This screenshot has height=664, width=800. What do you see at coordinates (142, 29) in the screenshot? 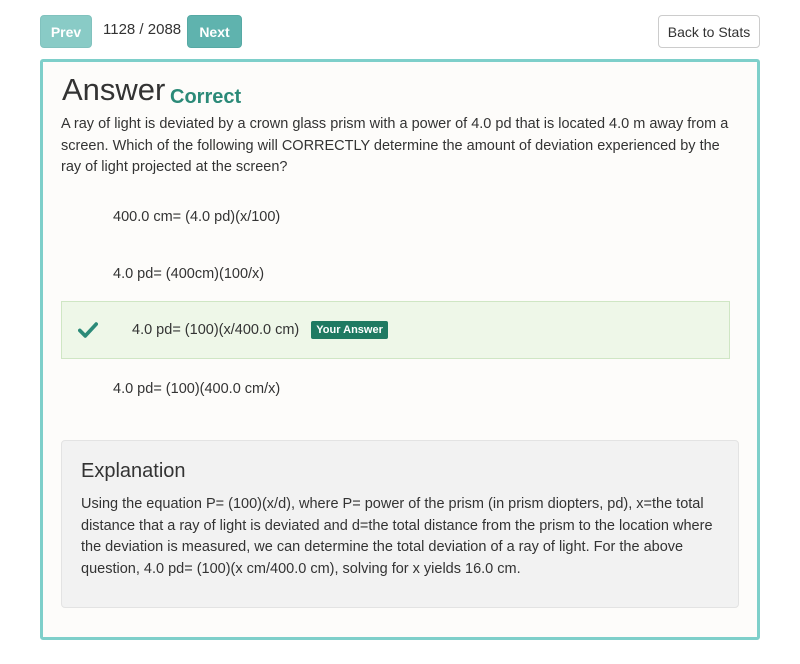
I see `question-counter: 1128 / 2088` at bounding box center [142, 29].